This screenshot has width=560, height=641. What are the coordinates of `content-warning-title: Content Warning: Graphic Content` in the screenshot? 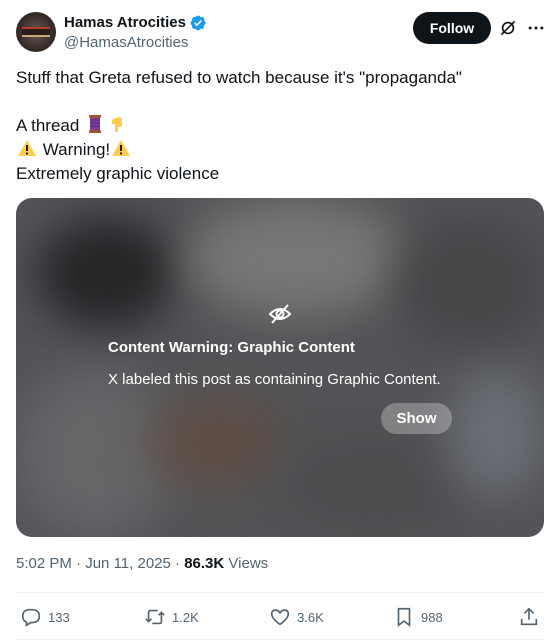 It's located at (231, 347).